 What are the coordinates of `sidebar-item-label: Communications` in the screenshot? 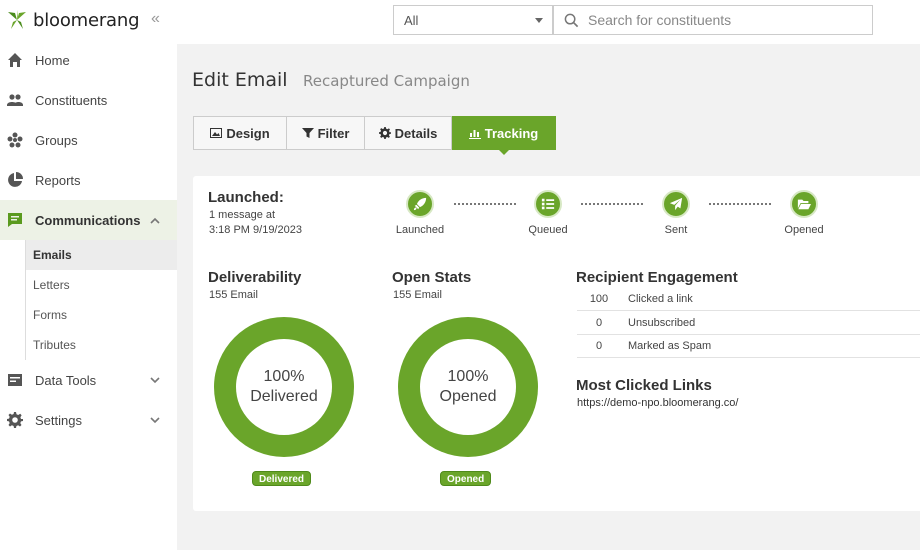 It's located at (88, 220).